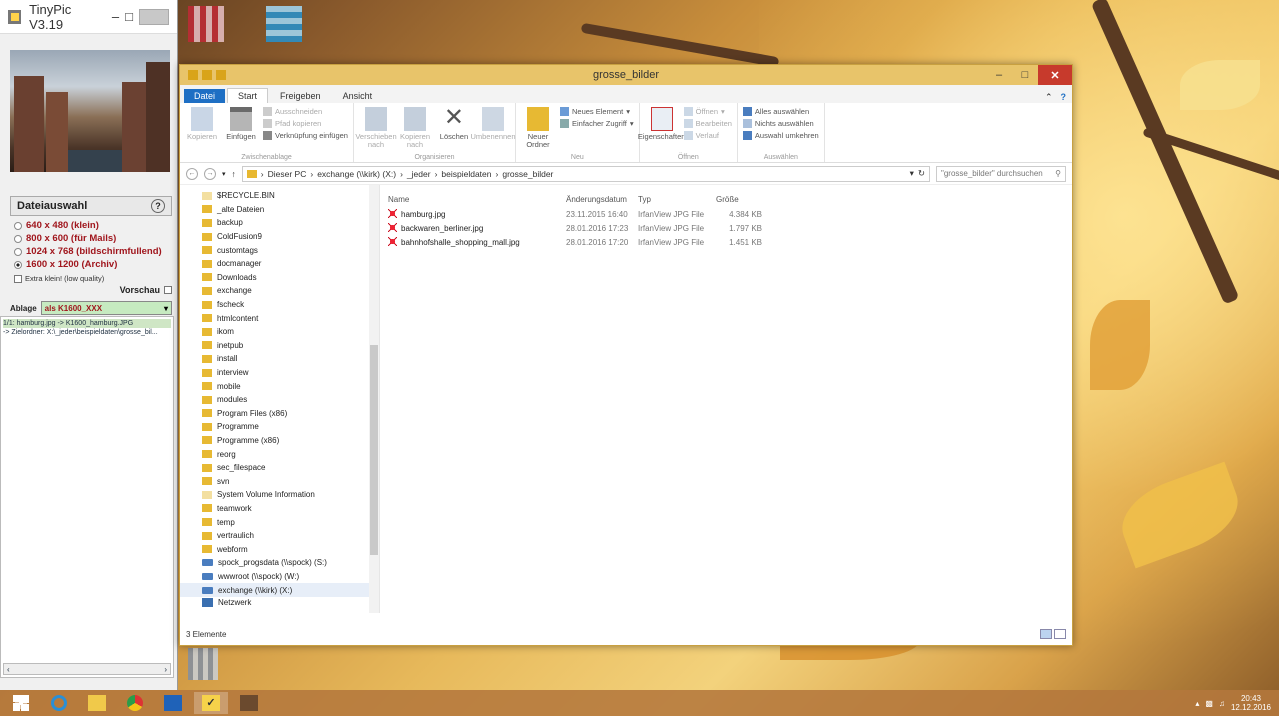 The height and width of the screenshot is (716, 1279). What do you see at coordinates (305, 123) in the screenshot?
I see `copy-path-button: Pfad kopieren` at bounding box center [305, 123].